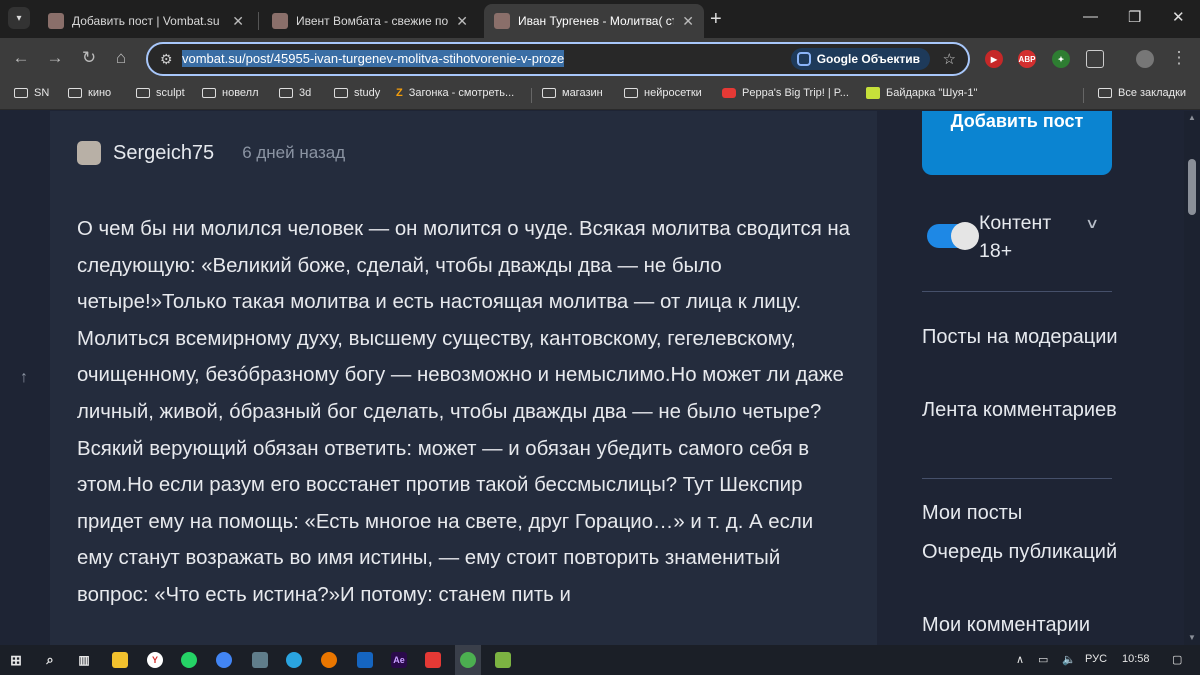 Image resolution: width=1200 pixels, height=675 pixels. What do you see at coordinates (329, 660) in the screenshot?
I see `blender-icon` at bounding box center [329, 660].